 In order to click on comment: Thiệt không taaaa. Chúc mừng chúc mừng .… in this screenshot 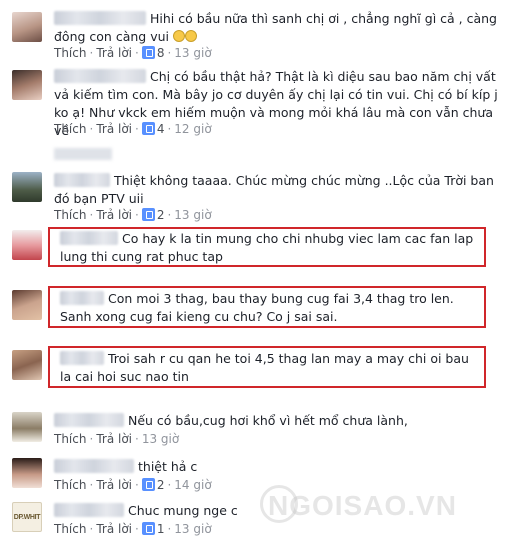, I will do `click(255, 198)`.